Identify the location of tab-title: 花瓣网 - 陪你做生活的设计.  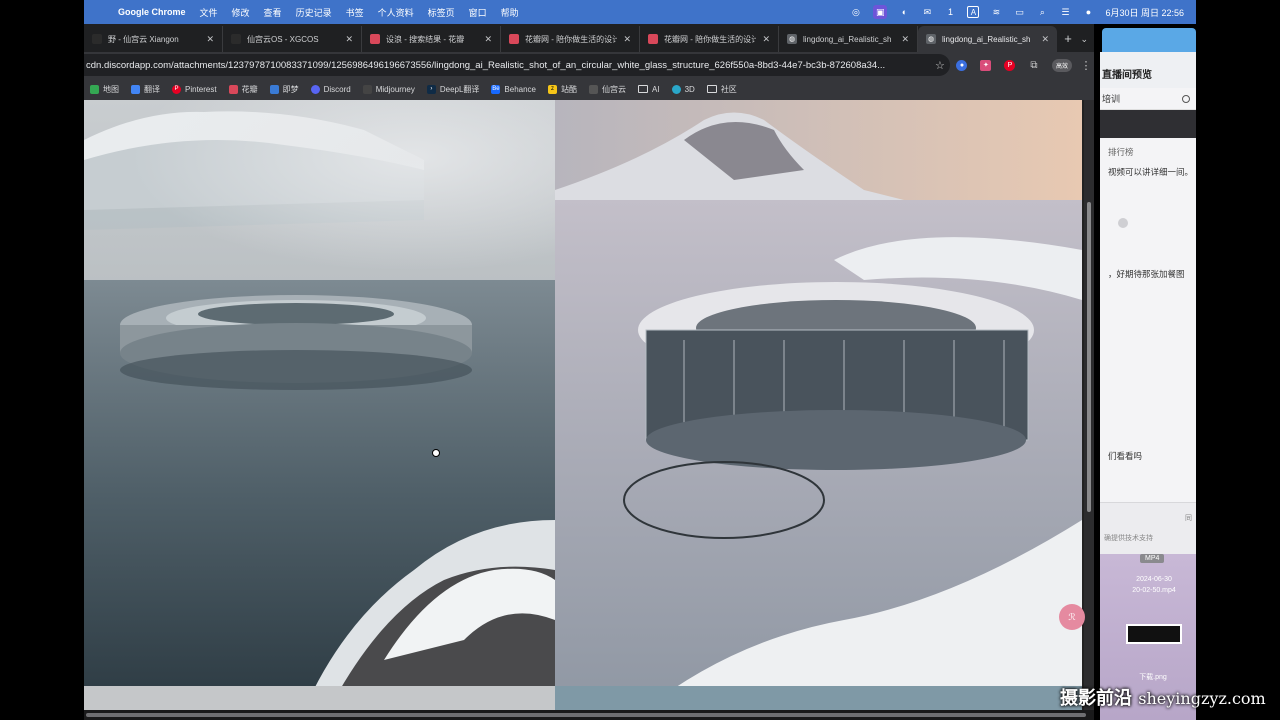
(571, 39).